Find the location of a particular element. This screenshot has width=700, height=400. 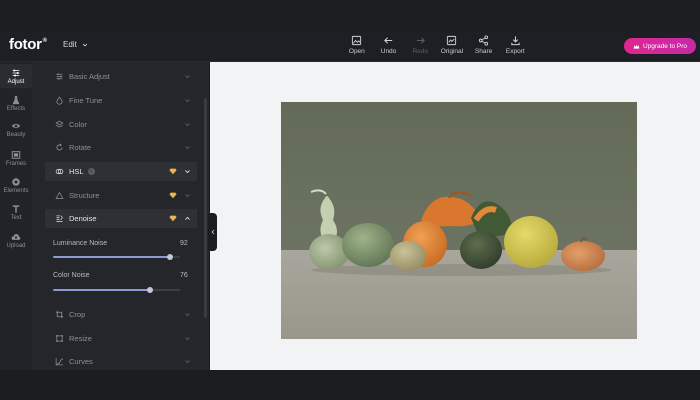

undo-label: Undo is located at coordinates (388, 51).